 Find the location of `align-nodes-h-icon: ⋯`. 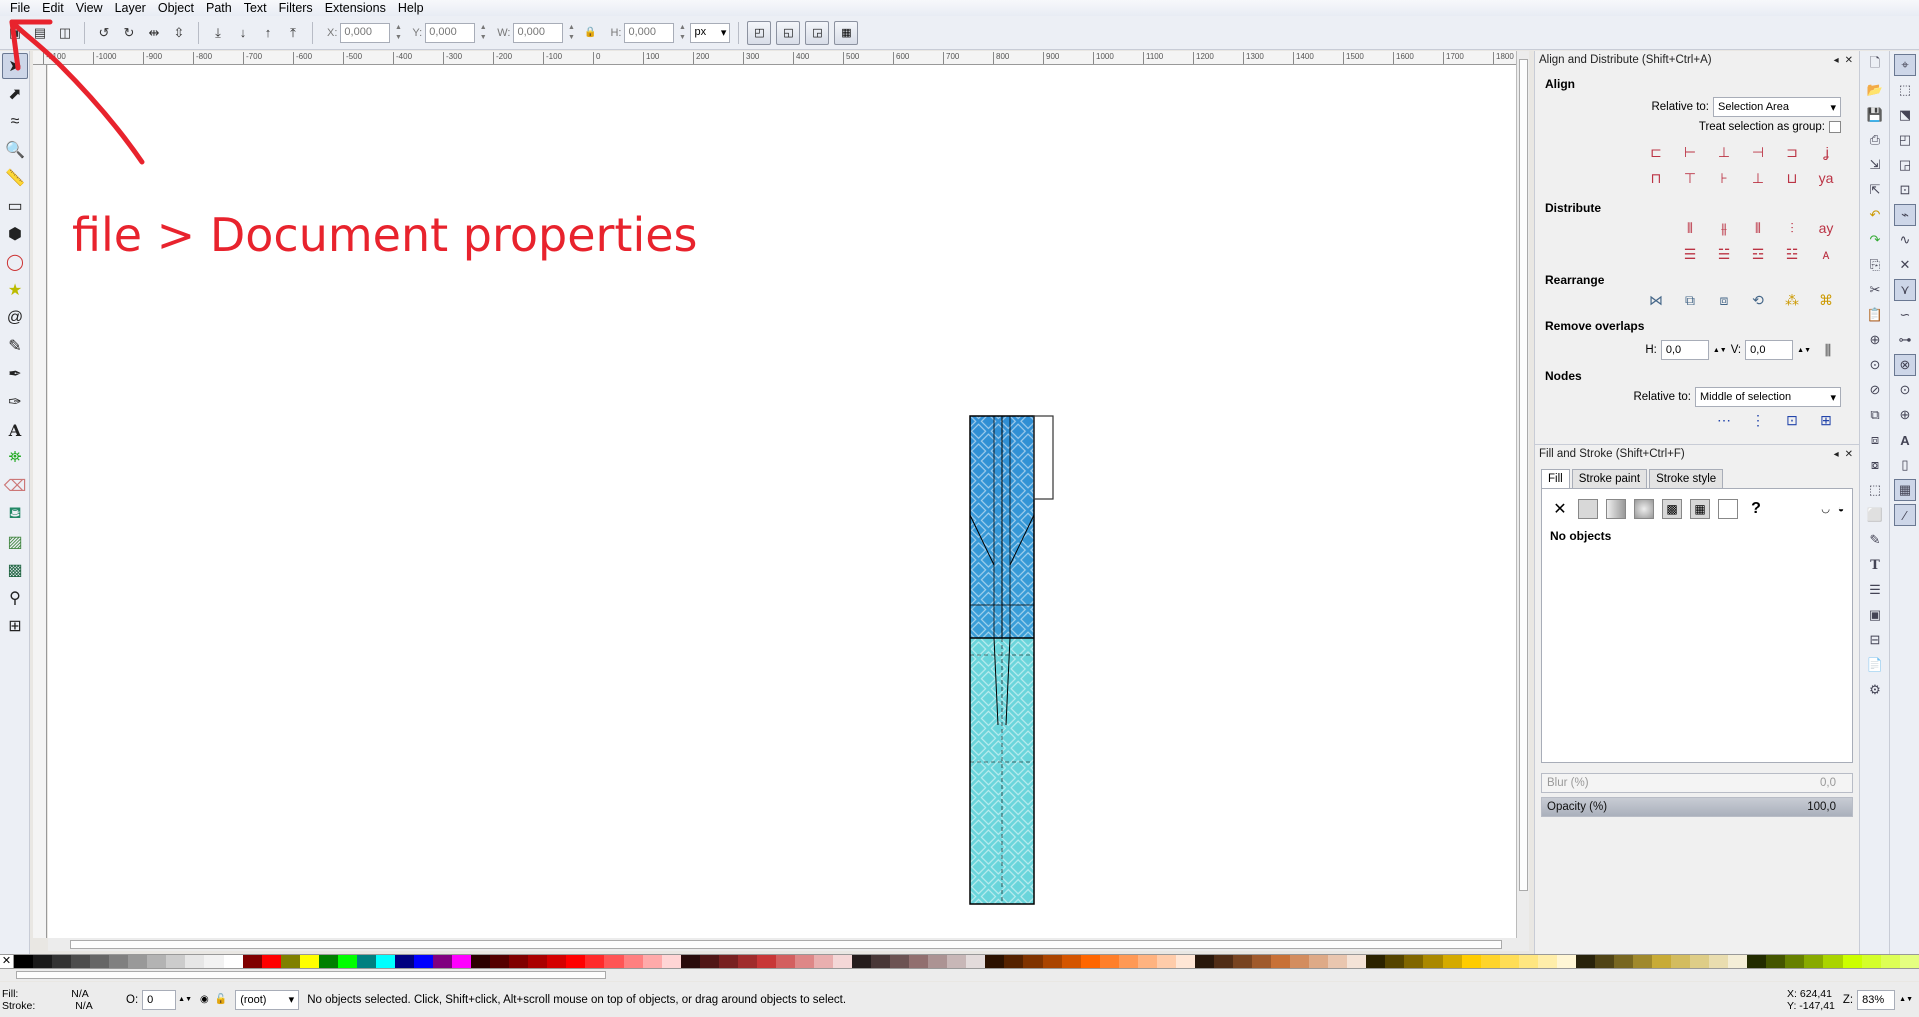

align-nodes-h-icon: ⋯ is located at coordinates (1724, 420).